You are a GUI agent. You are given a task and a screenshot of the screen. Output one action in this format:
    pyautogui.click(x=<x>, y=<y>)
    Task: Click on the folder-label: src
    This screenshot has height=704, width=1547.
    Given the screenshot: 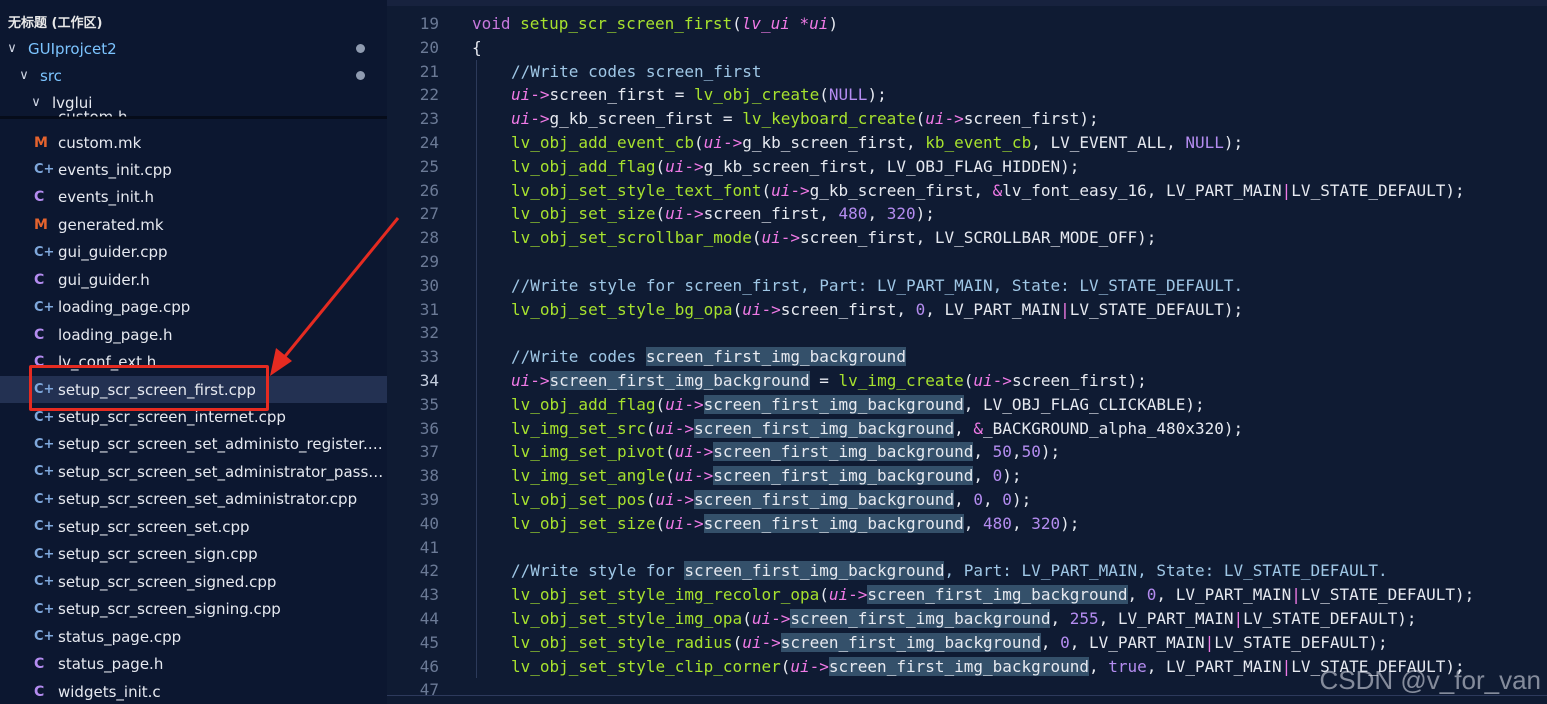 What is the action you would take?
    pyautogui.click(x=51, y=75)
    